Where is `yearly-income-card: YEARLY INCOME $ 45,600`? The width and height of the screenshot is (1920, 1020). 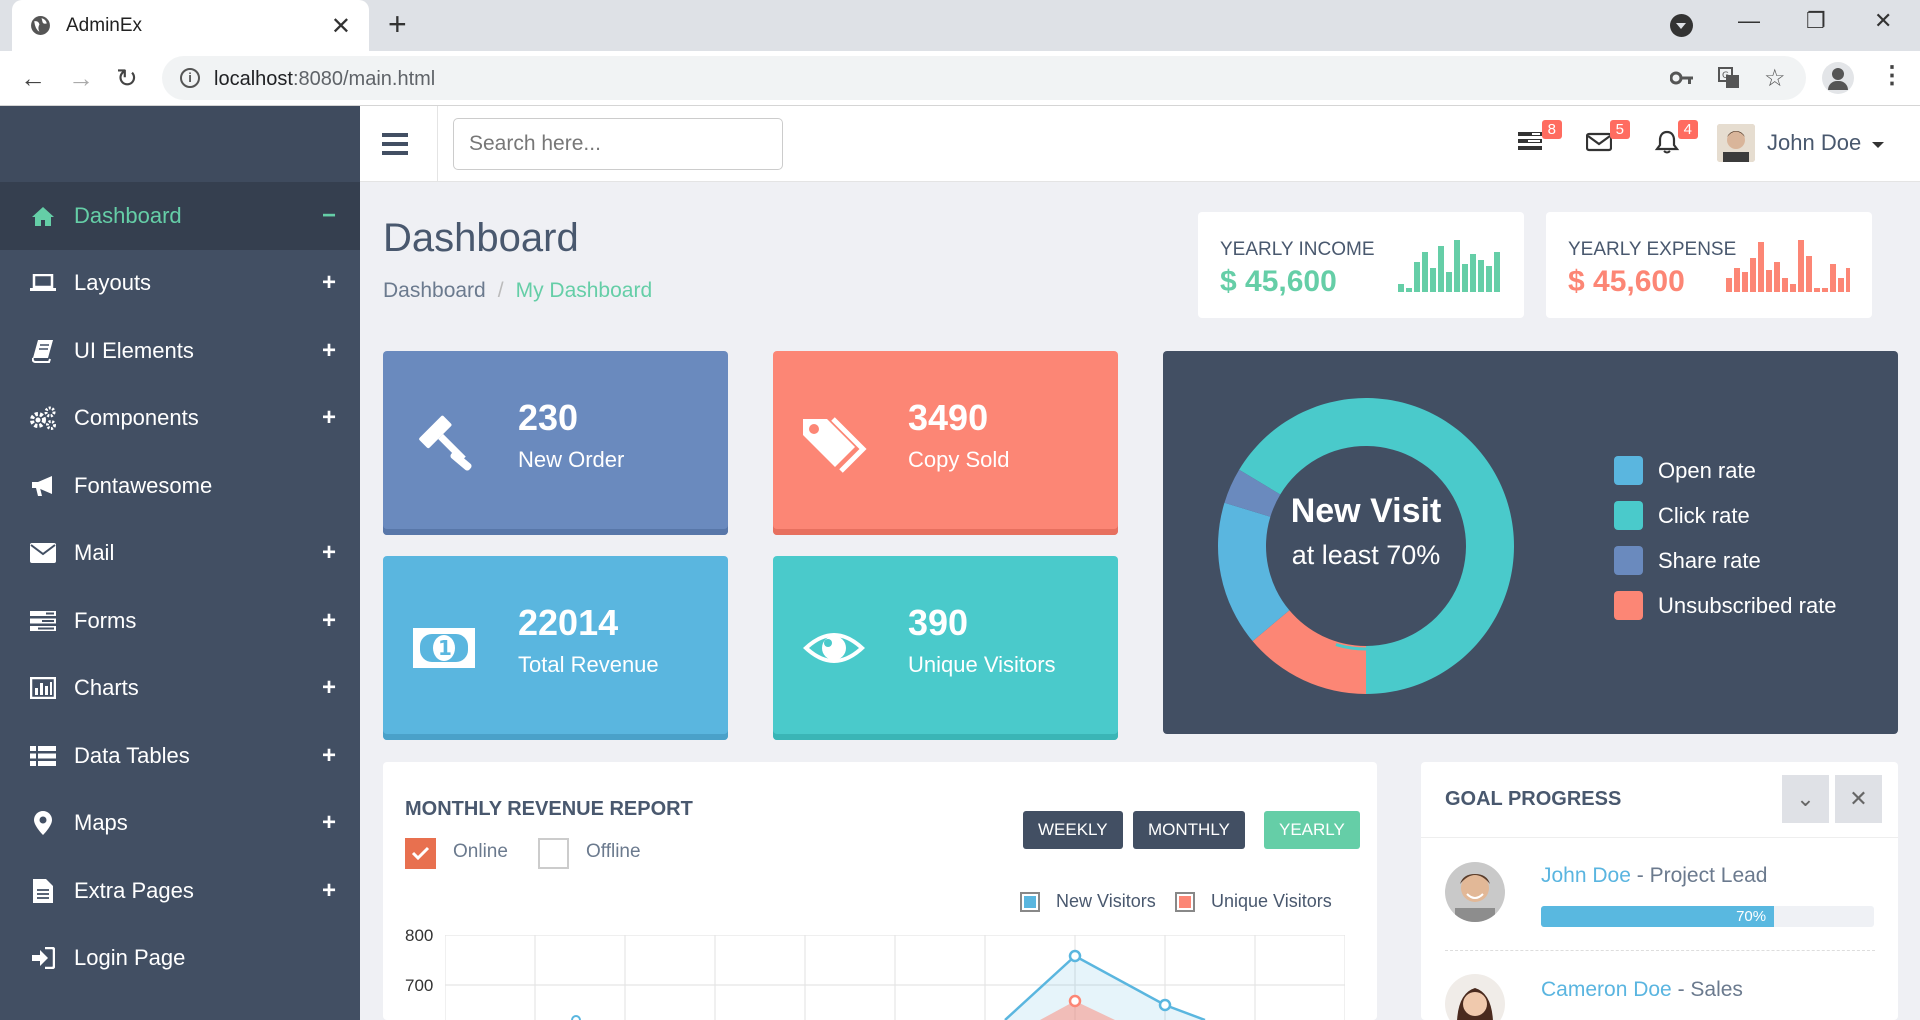
yearly-income-card: YEARLY INCOME $ 45,600 is located at coordinates (1361, 265).